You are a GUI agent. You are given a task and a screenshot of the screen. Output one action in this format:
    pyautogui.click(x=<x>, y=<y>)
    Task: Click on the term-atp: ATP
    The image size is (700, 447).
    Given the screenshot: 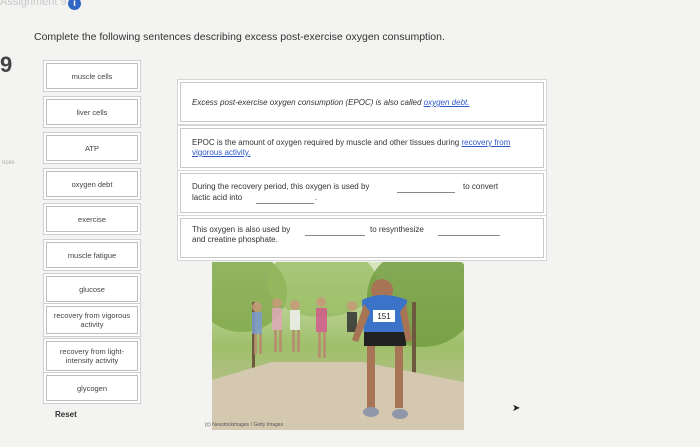 What is the action you would take?
    pyautogui.click(x=92, y=148)
    